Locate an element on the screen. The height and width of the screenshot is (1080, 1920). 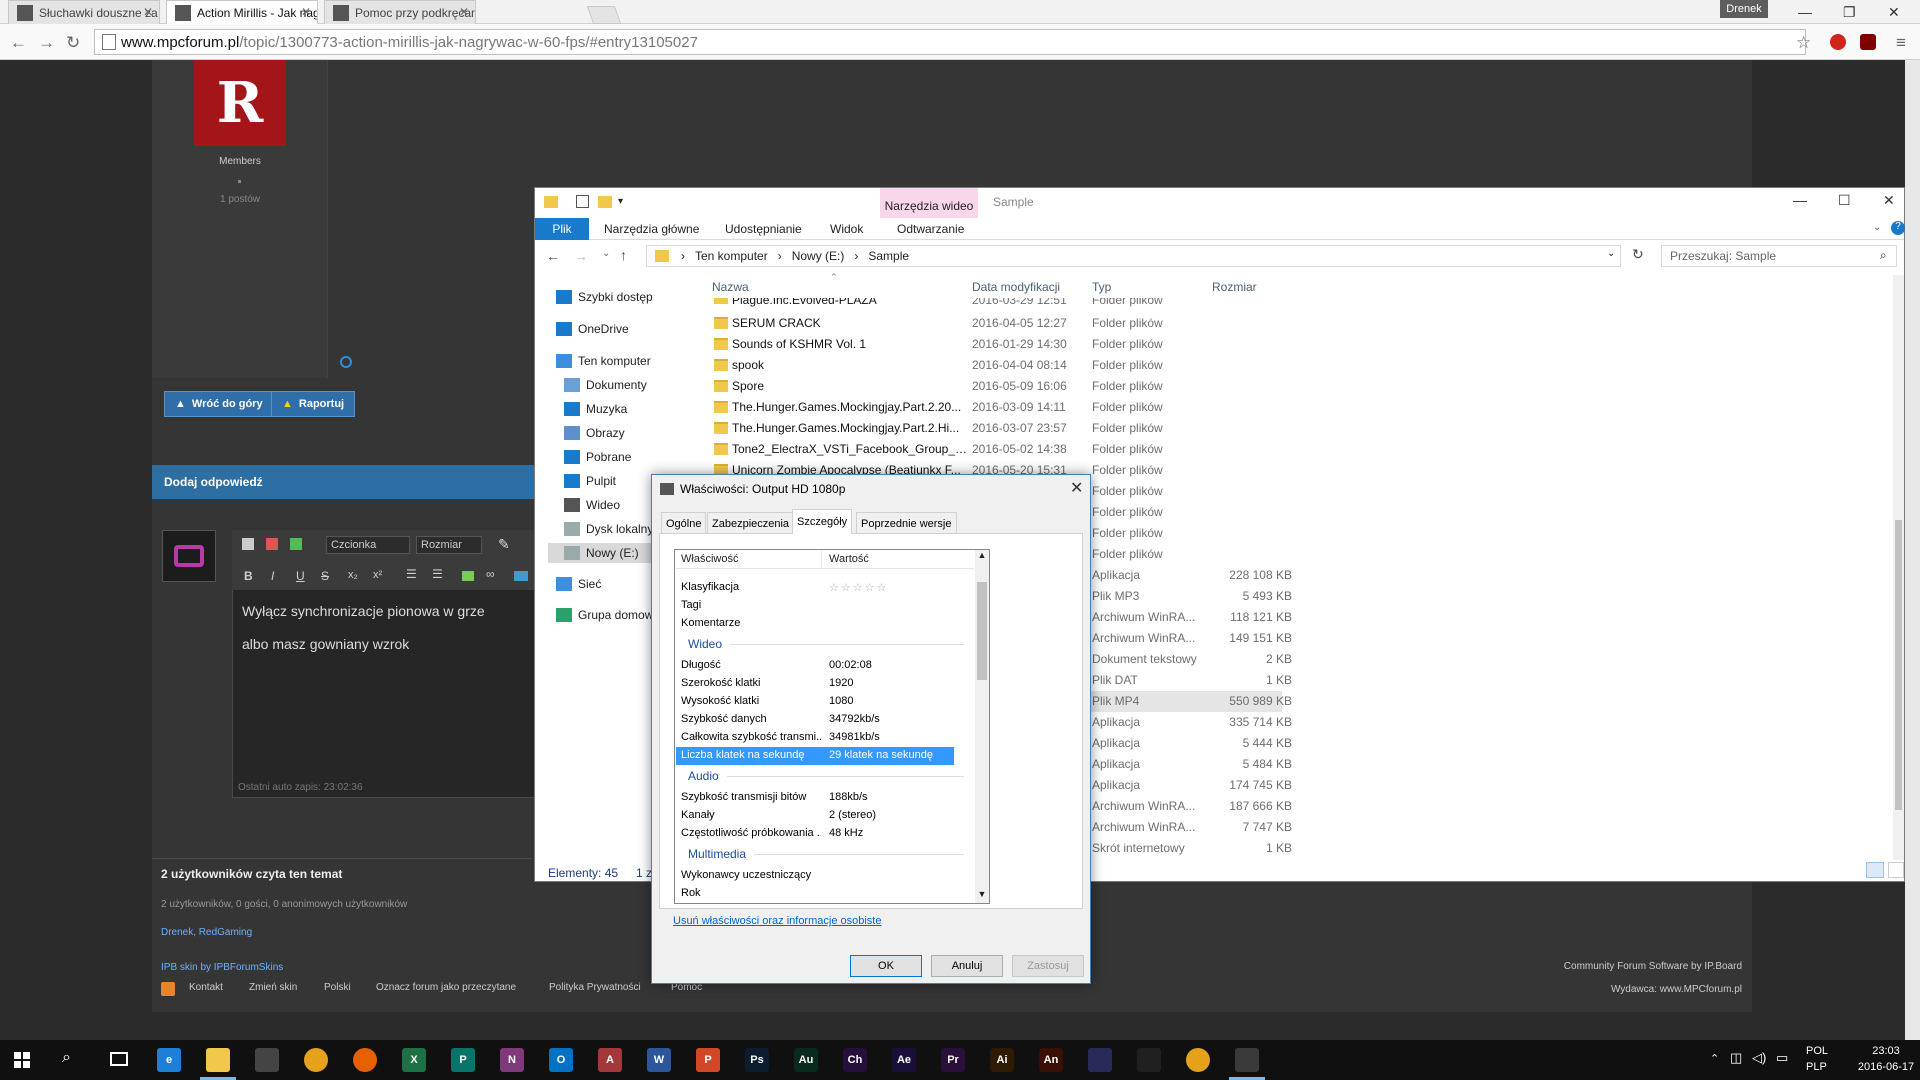
up-icon: ↑ is located at coordinates (623, 255).